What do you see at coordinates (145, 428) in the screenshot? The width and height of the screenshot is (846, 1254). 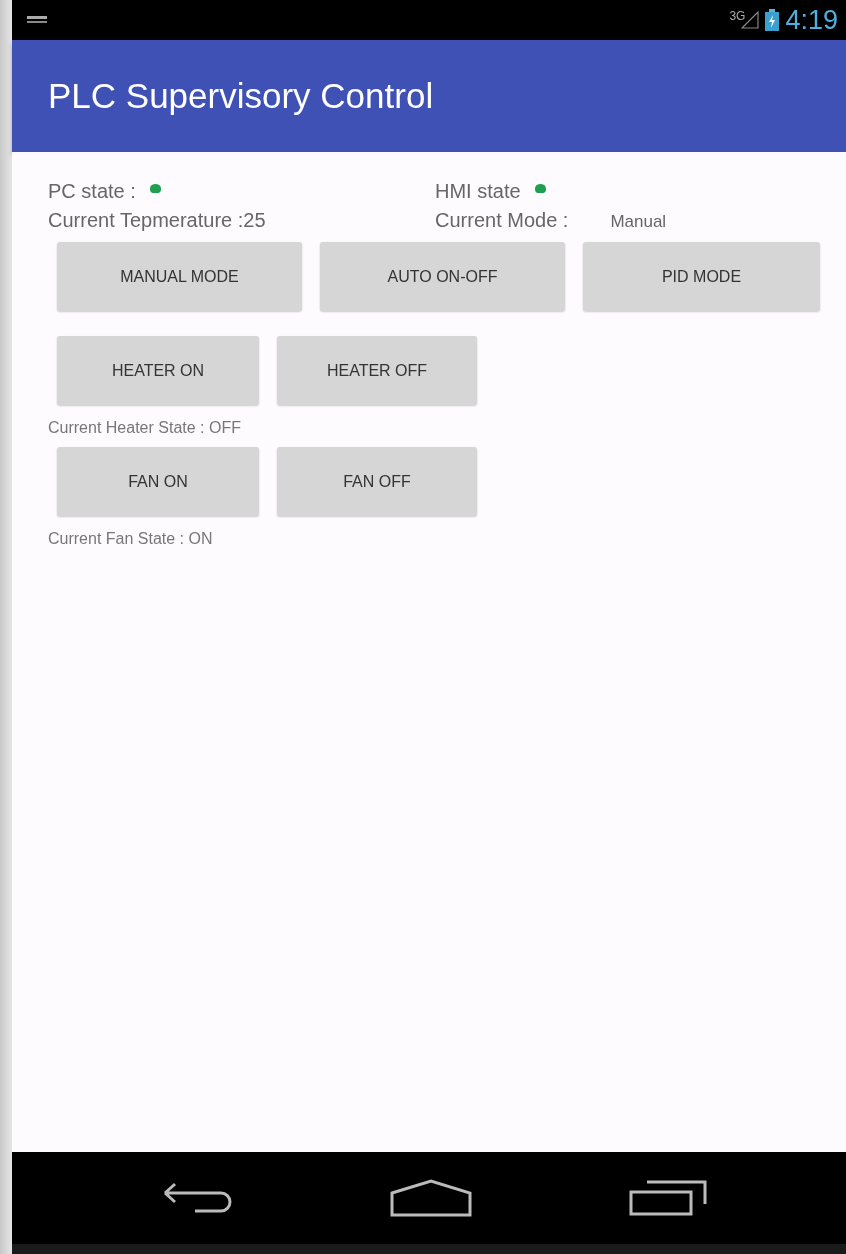 I see `heater-state-text: Current Heater State : OFF` at bounding box center [145, 428].